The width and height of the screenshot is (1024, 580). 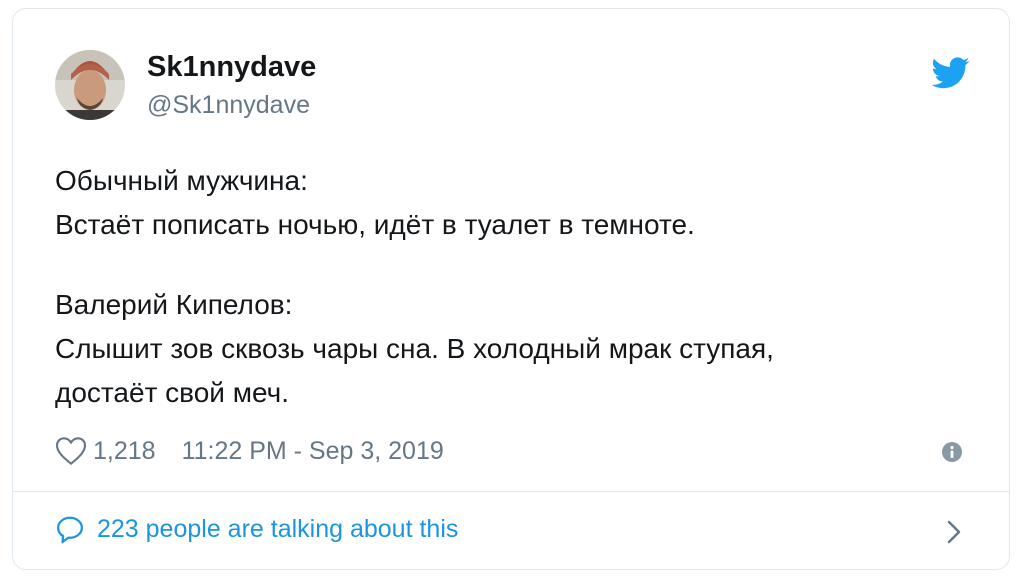 What do you see at coordinates (181, 180) in the screenshot?
I see `tweet-text-line: Обычный мужчина:` at bounding box center [181, 180].